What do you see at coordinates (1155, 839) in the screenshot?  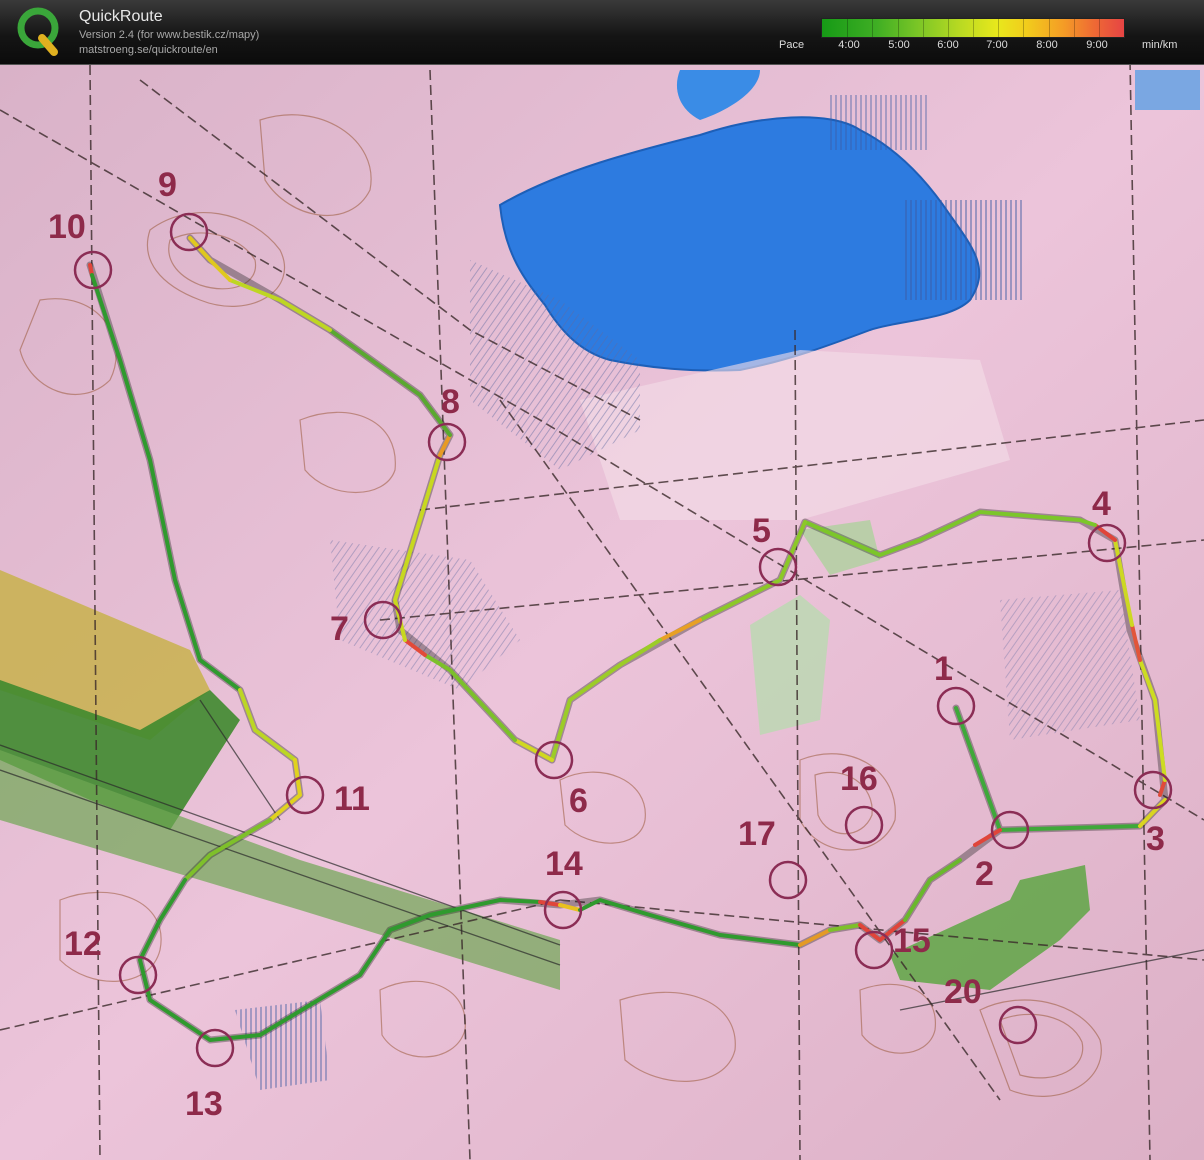 I see `control-number-3: 3` at bounding box center [1155, 839].